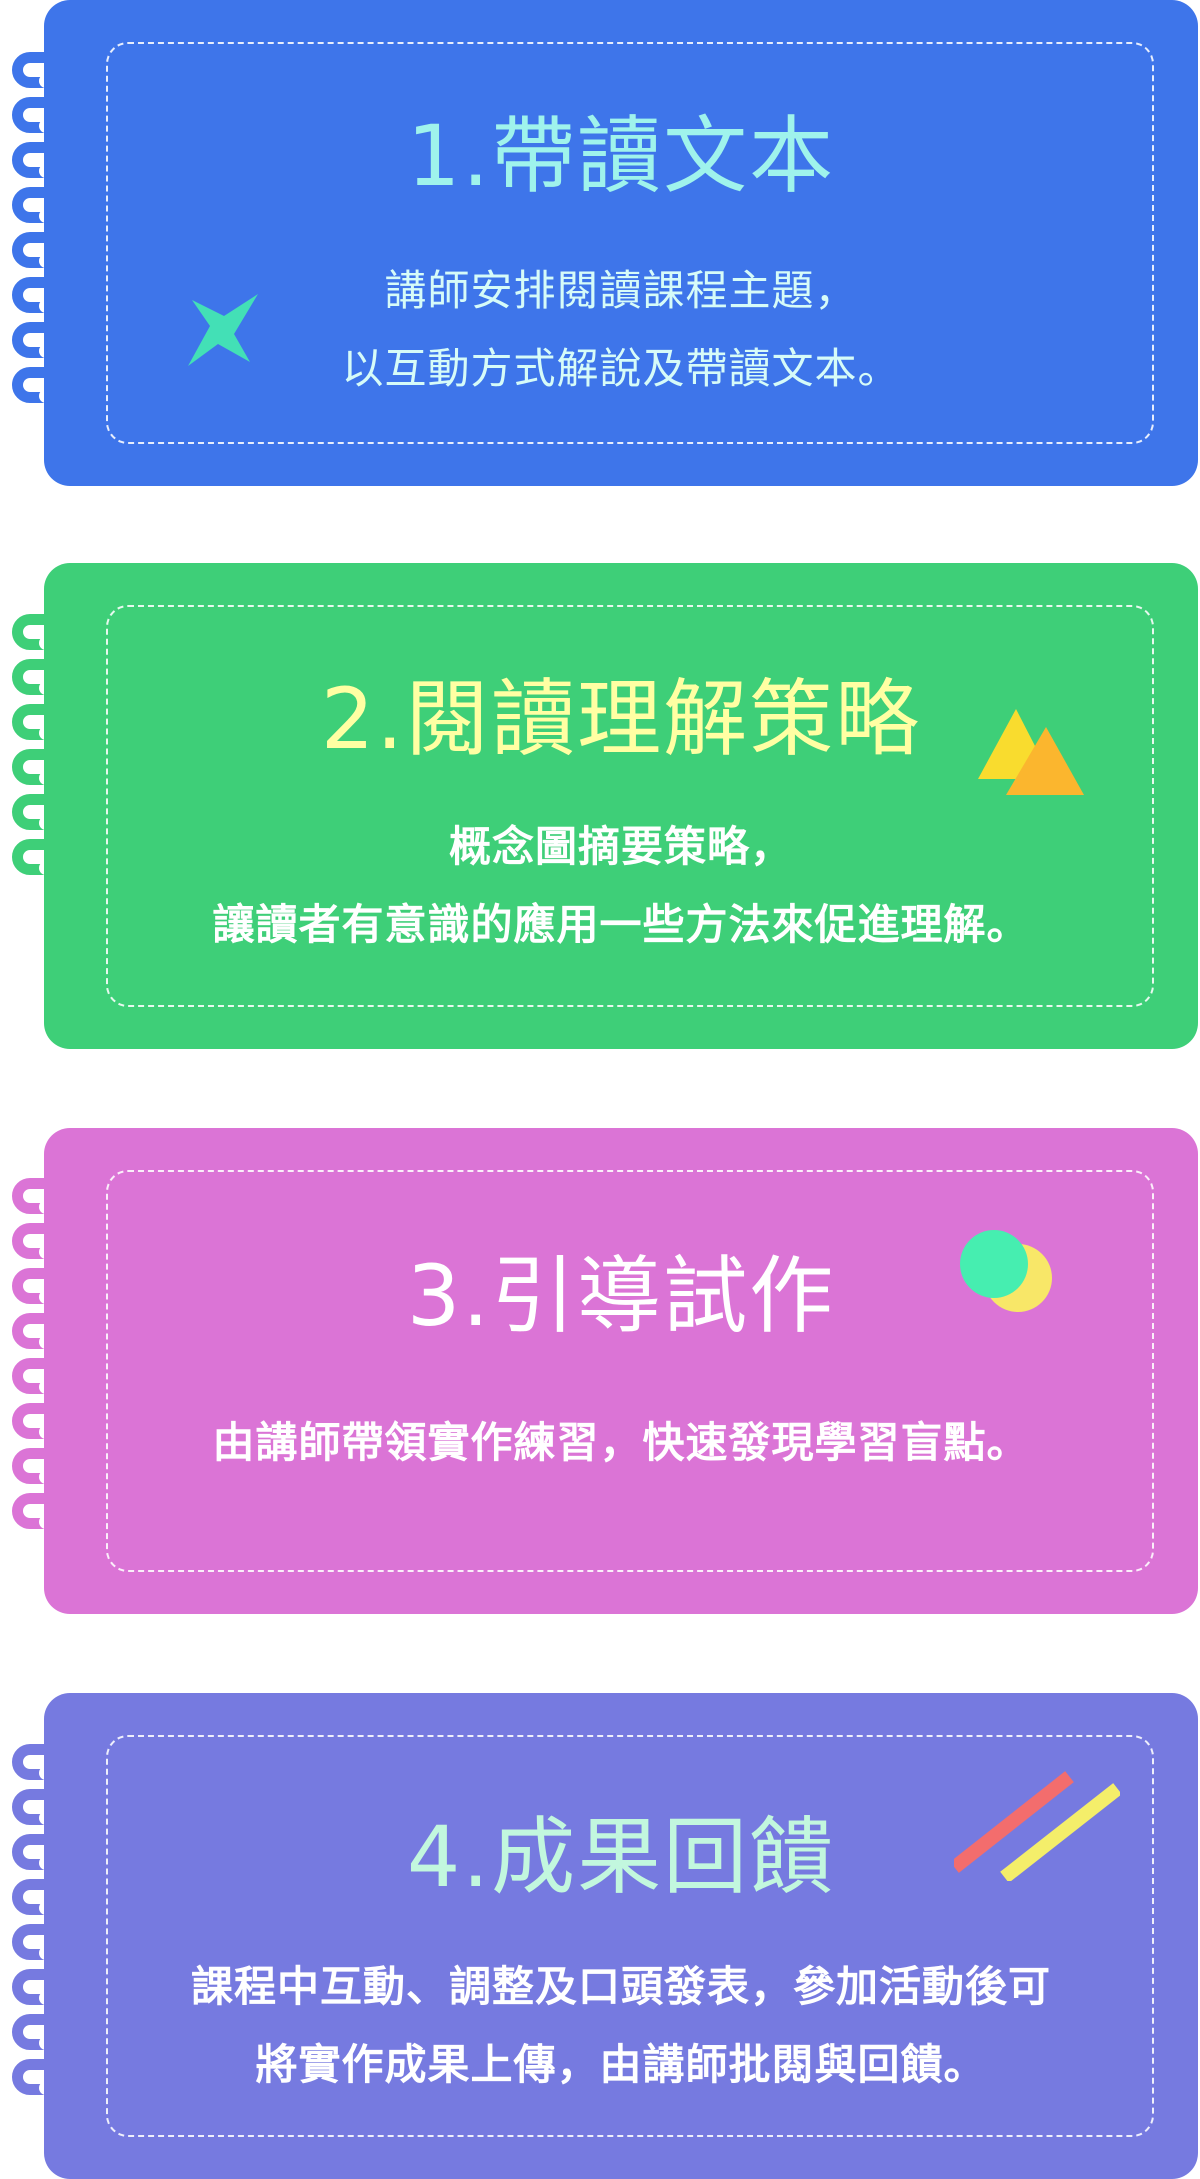 This screenshot has width=1200, height=2179. I want to click on description-line: 讓讀者有意識的應用一些方法來促進理解。, so click(621, 924).